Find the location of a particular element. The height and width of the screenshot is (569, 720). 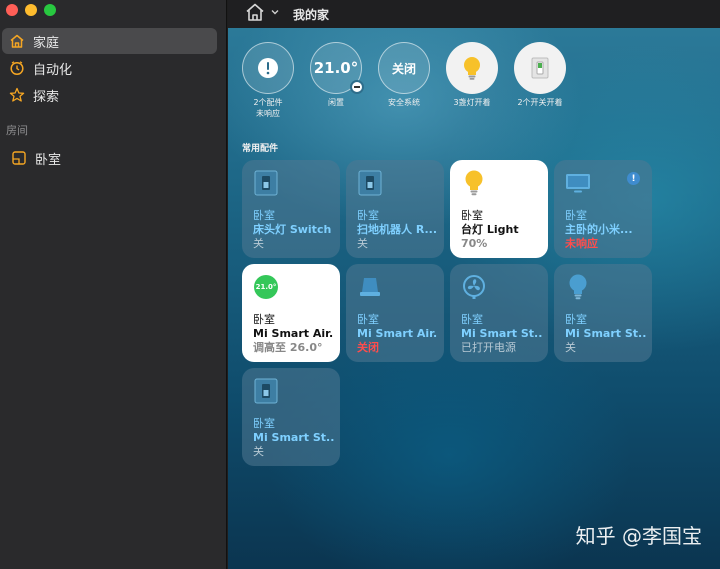

home-menu-button is located at coordinates (262, 12).